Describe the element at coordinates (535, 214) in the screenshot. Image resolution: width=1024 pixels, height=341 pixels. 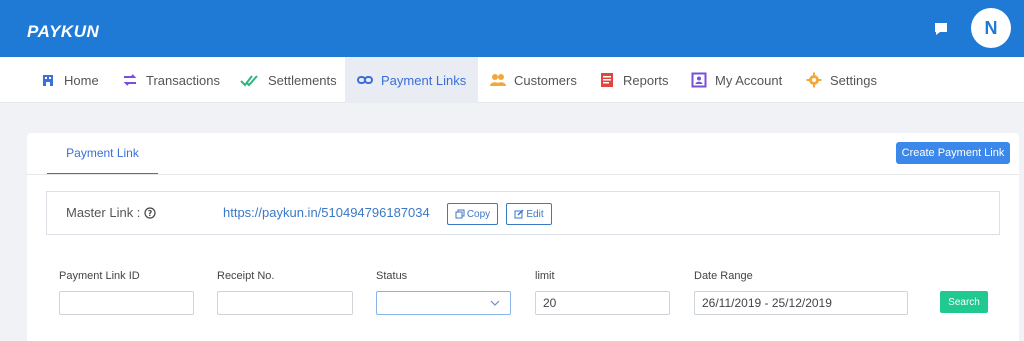
I see `edit-label: Edit` at that location.